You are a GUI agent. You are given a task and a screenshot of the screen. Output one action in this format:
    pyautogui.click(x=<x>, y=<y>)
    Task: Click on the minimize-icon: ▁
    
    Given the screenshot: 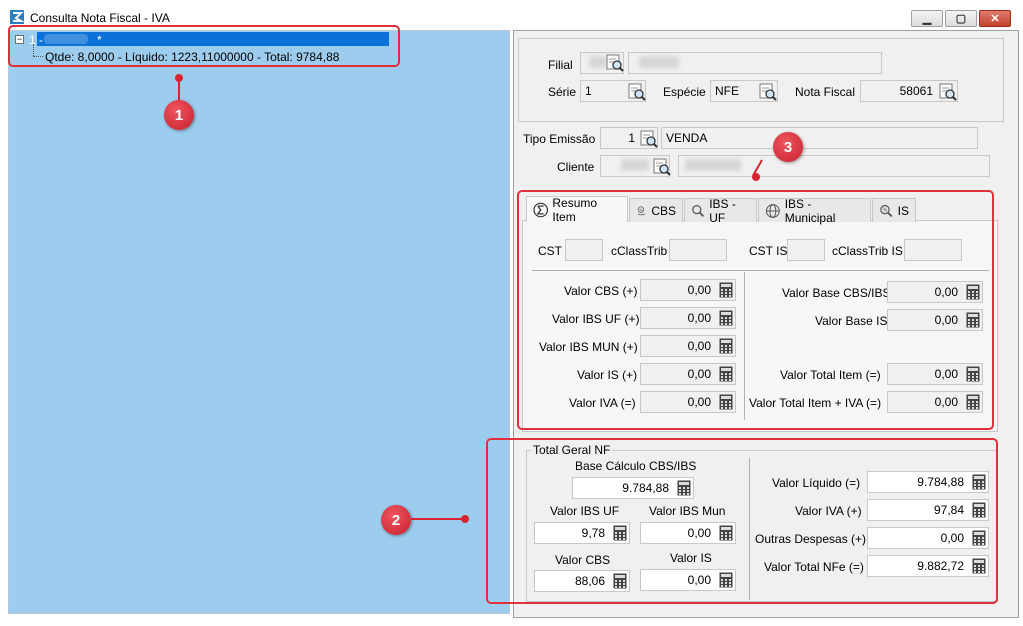 What is the action you would take?
    pyautogui.click(x=927, y=19)
    